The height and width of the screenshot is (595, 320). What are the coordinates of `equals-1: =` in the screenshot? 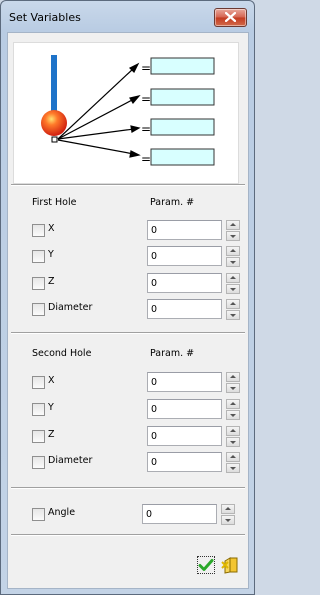 It's located at (146, 68).